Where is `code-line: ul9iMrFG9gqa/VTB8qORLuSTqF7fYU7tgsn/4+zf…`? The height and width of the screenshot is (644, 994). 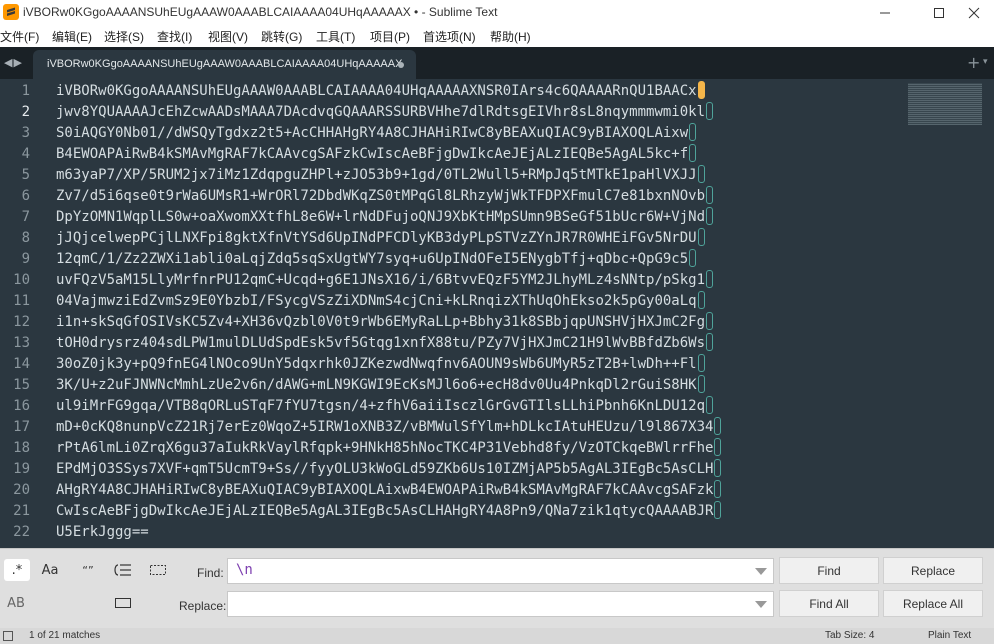 code-line: ul9iMrFG9gqa/VTB8qORLuSTqF7fYU7tgsn/4+zf… is located at coordinates (385, 406).